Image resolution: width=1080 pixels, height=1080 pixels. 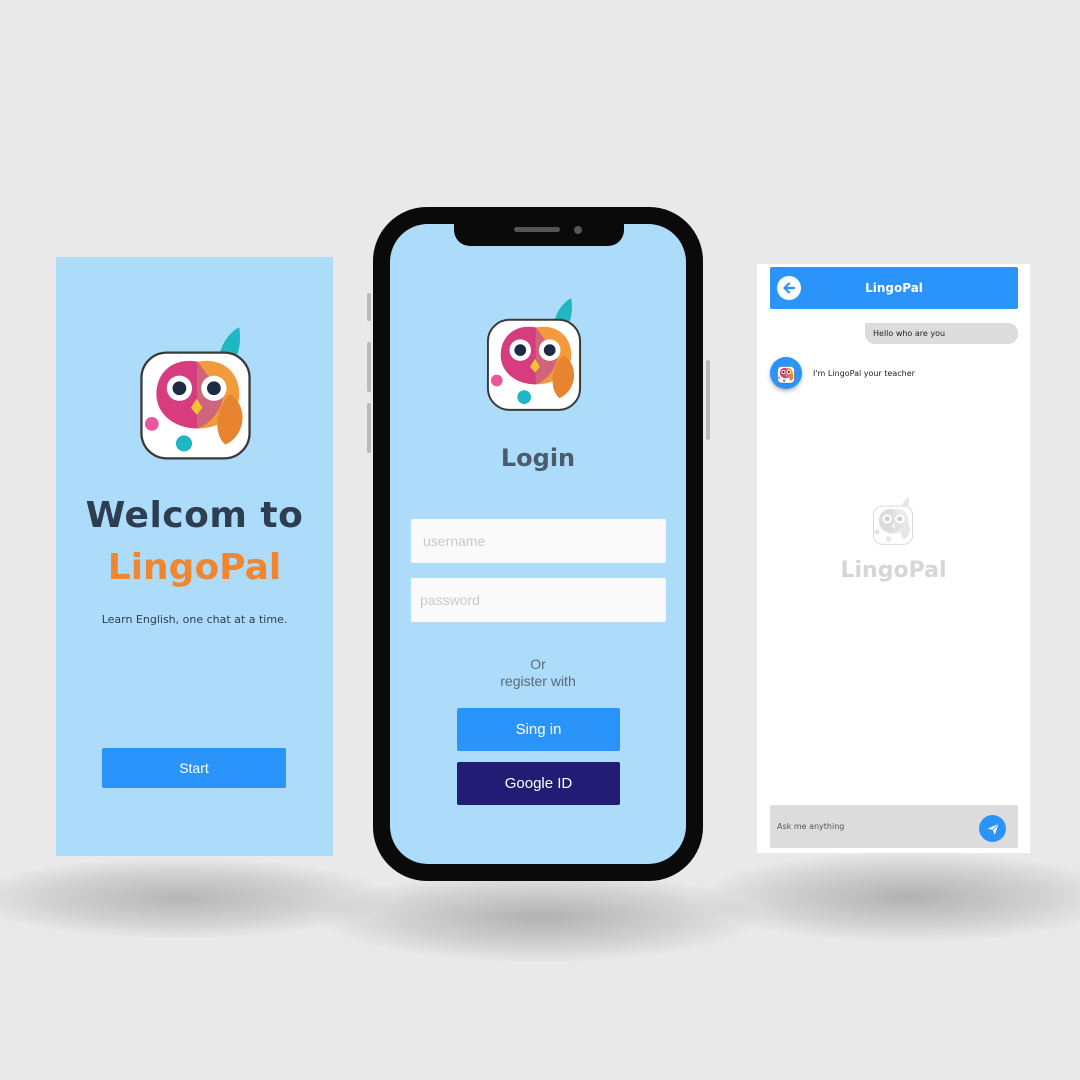 I want to click on phone-mute-switch, so click(x=369, y=307).